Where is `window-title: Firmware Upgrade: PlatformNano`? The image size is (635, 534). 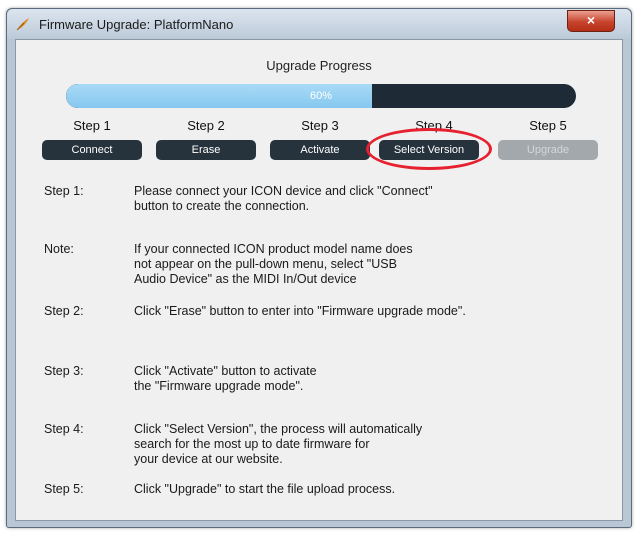
window-title: Firmware Upgrade: PlatformNano is located at coordinates (136, 24).